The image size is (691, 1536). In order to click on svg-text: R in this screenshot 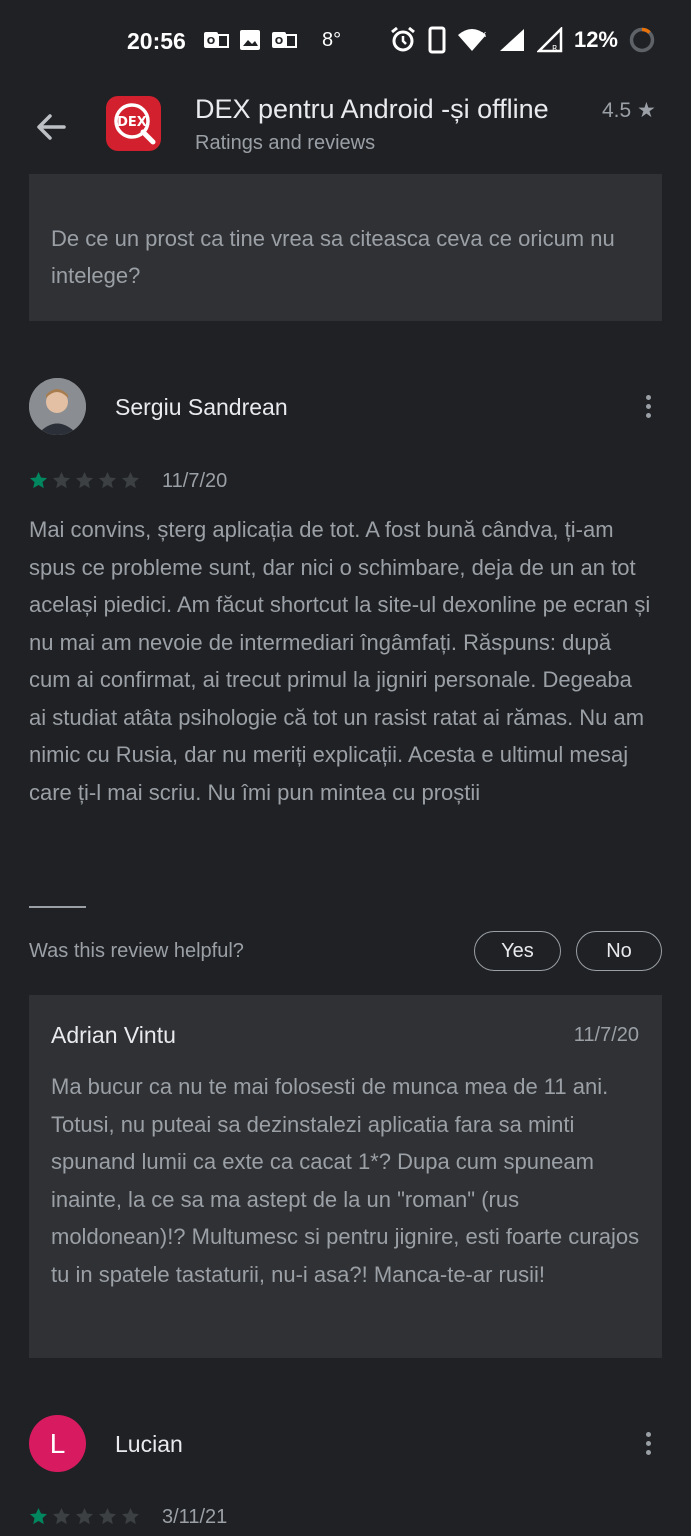, I will do `click(555, 48)`.